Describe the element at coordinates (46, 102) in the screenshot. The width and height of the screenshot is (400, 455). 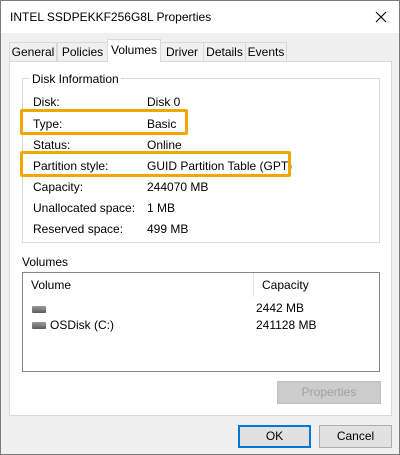
I see `disk-label: Disk:` at that location.